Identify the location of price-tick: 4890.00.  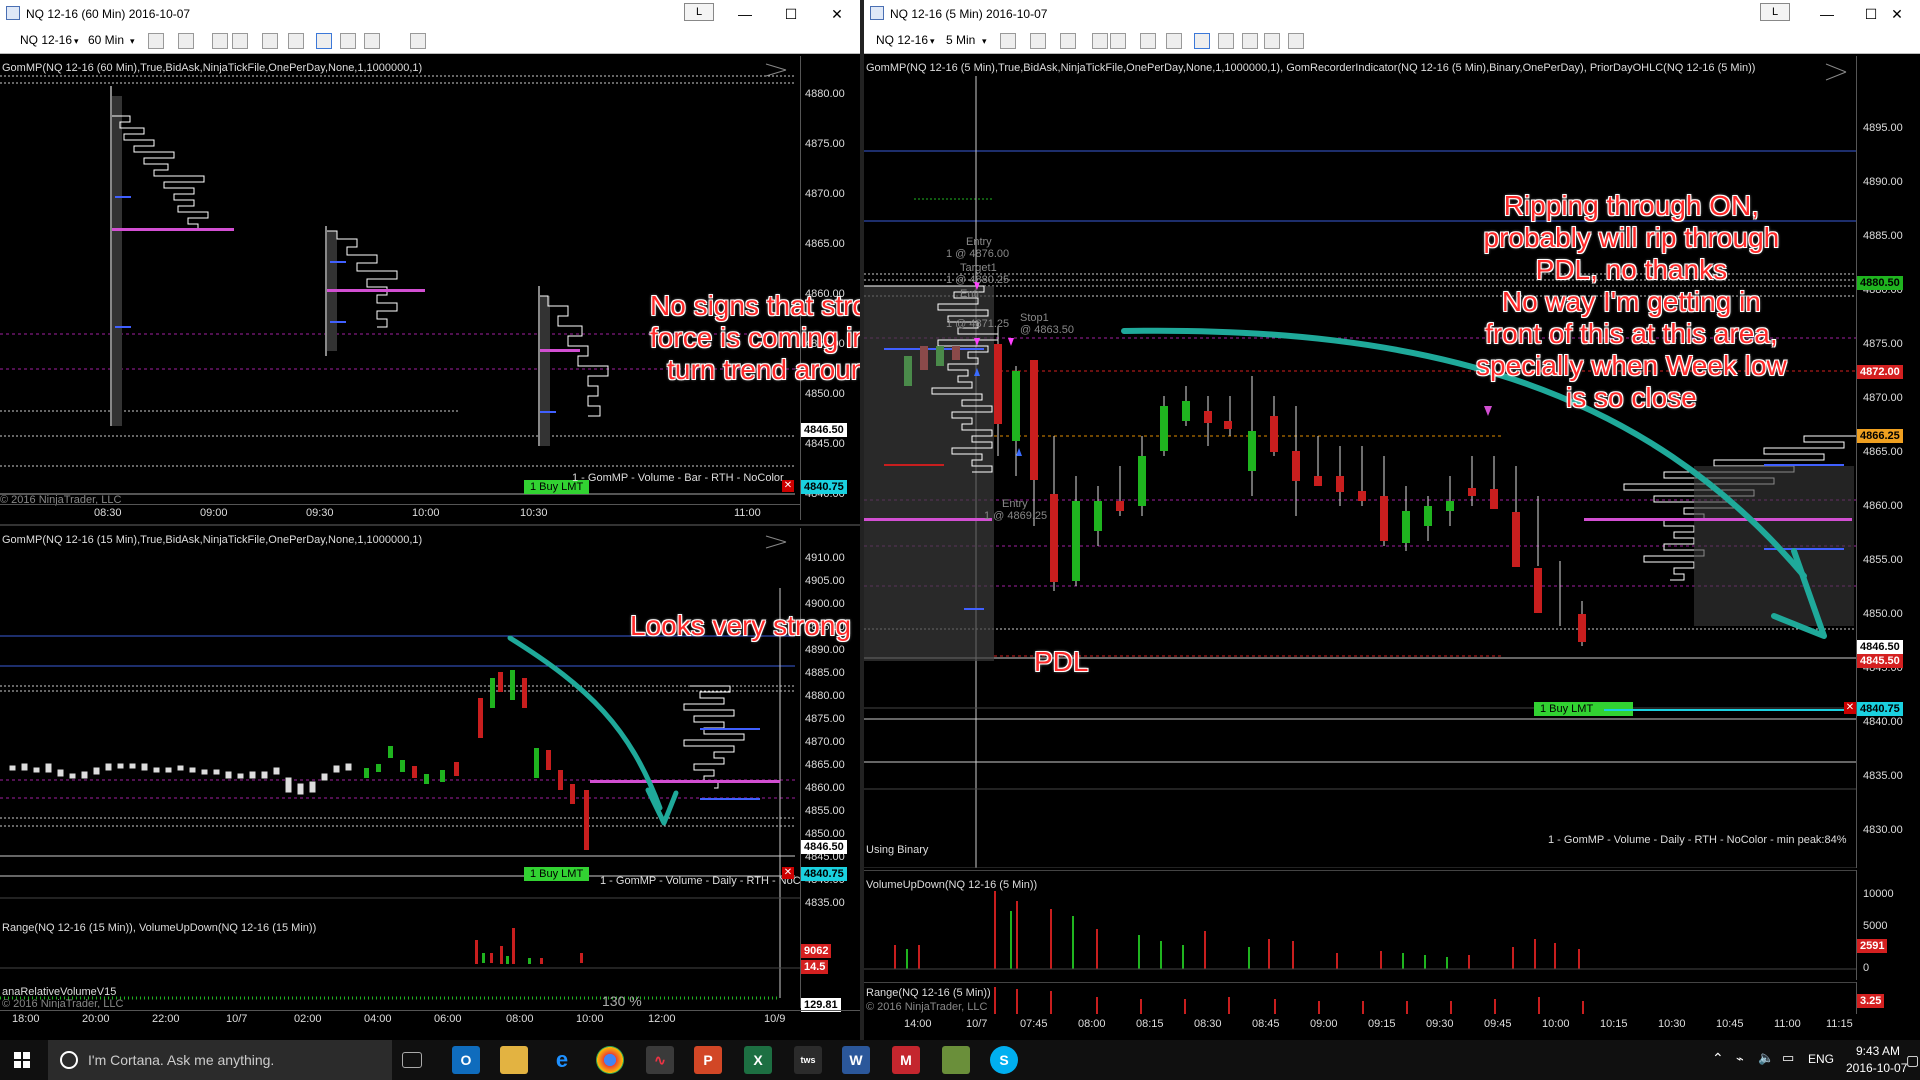
(1883, 182).